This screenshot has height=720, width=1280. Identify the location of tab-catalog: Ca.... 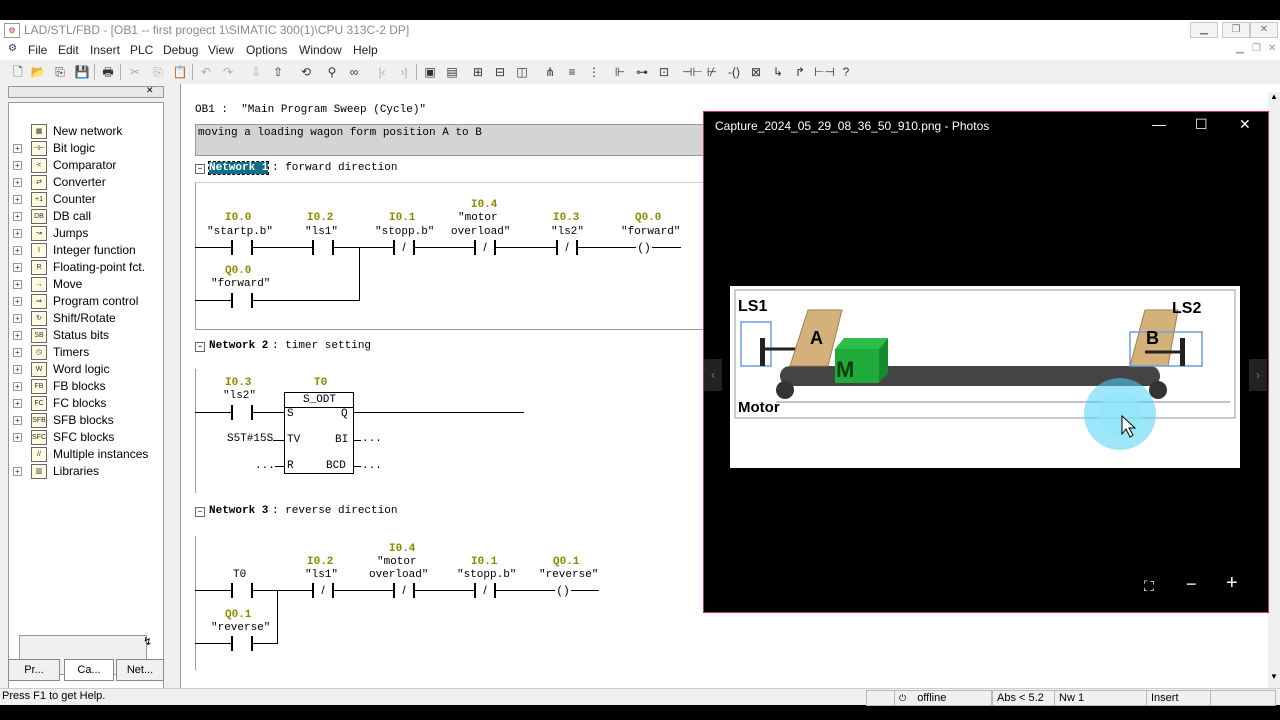
(89, 670).